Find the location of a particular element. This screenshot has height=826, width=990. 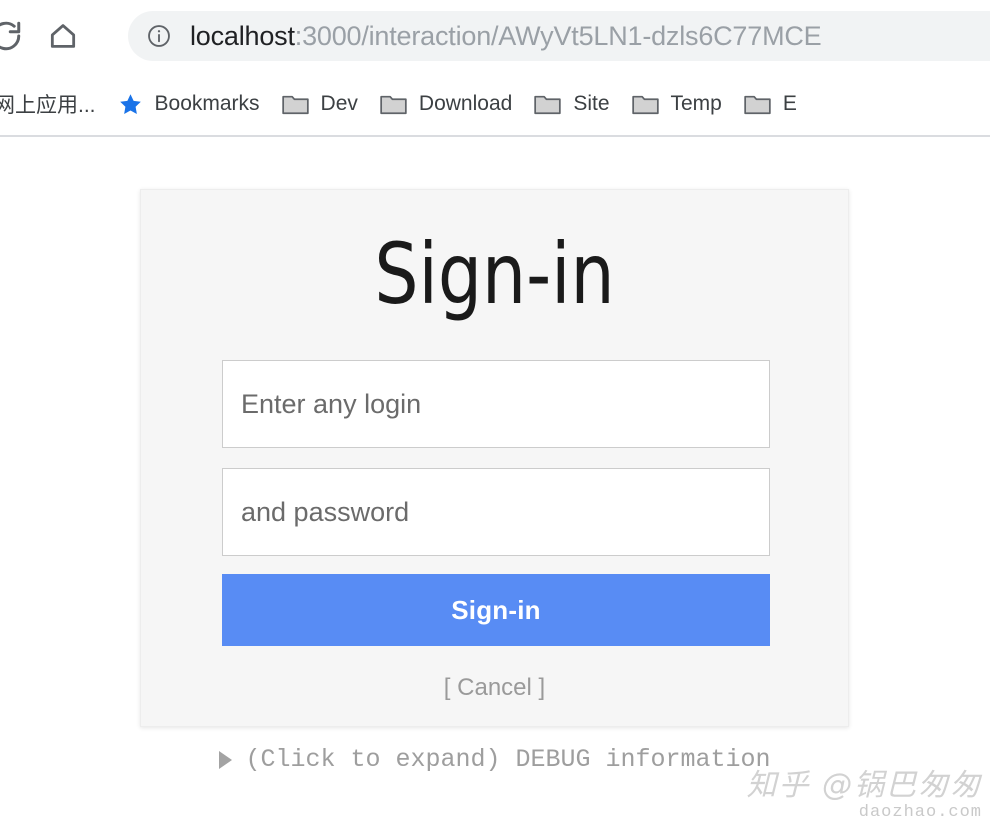

watermark-sub-text: daozhao.com is located at coordinates (920, 812).